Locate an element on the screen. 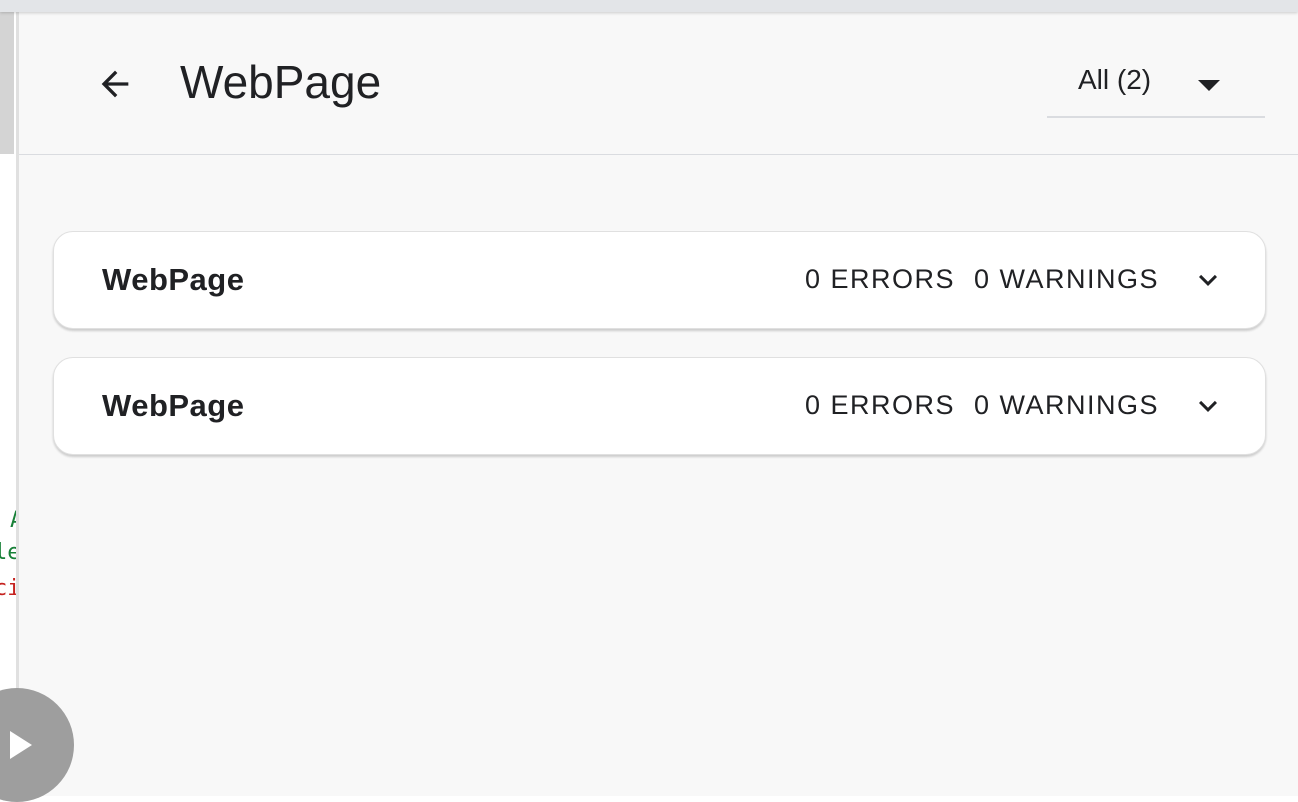  arrow-left-icon is located at coordinates (115, 84).